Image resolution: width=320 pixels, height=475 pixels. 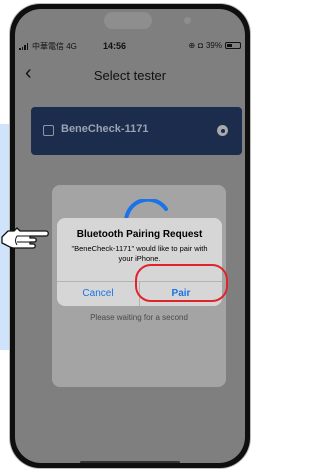 I want to click on dynamic-island, so click(x=128, y=20).